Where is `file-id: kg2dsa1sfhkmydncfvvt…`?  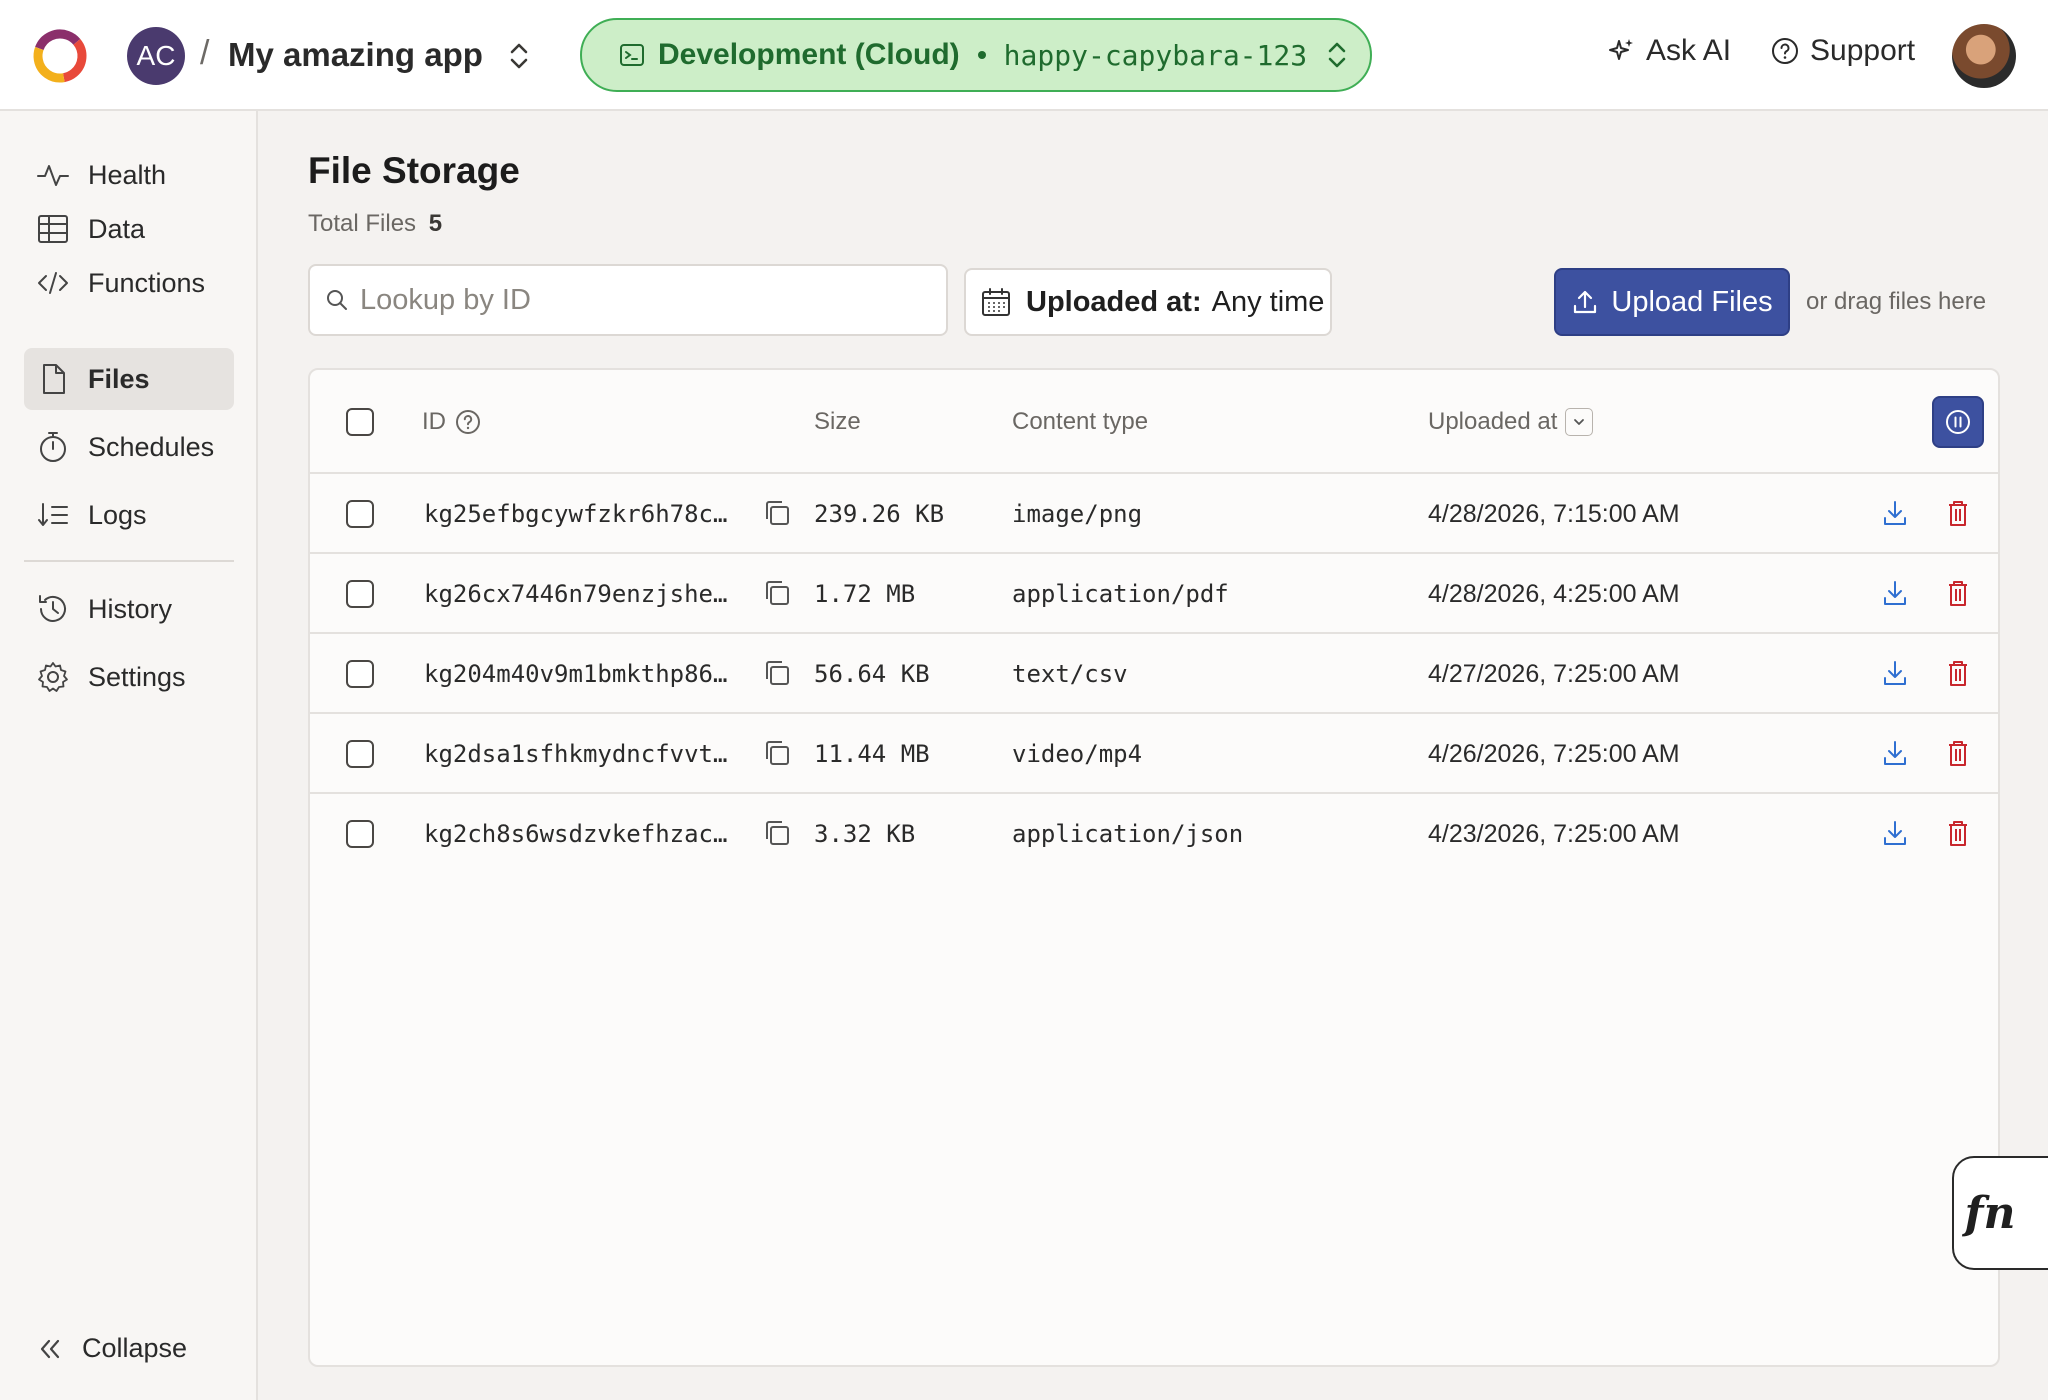 file-id: kg2dsa1sfhkmydncfvvt… is located at coordinates (576, 754).